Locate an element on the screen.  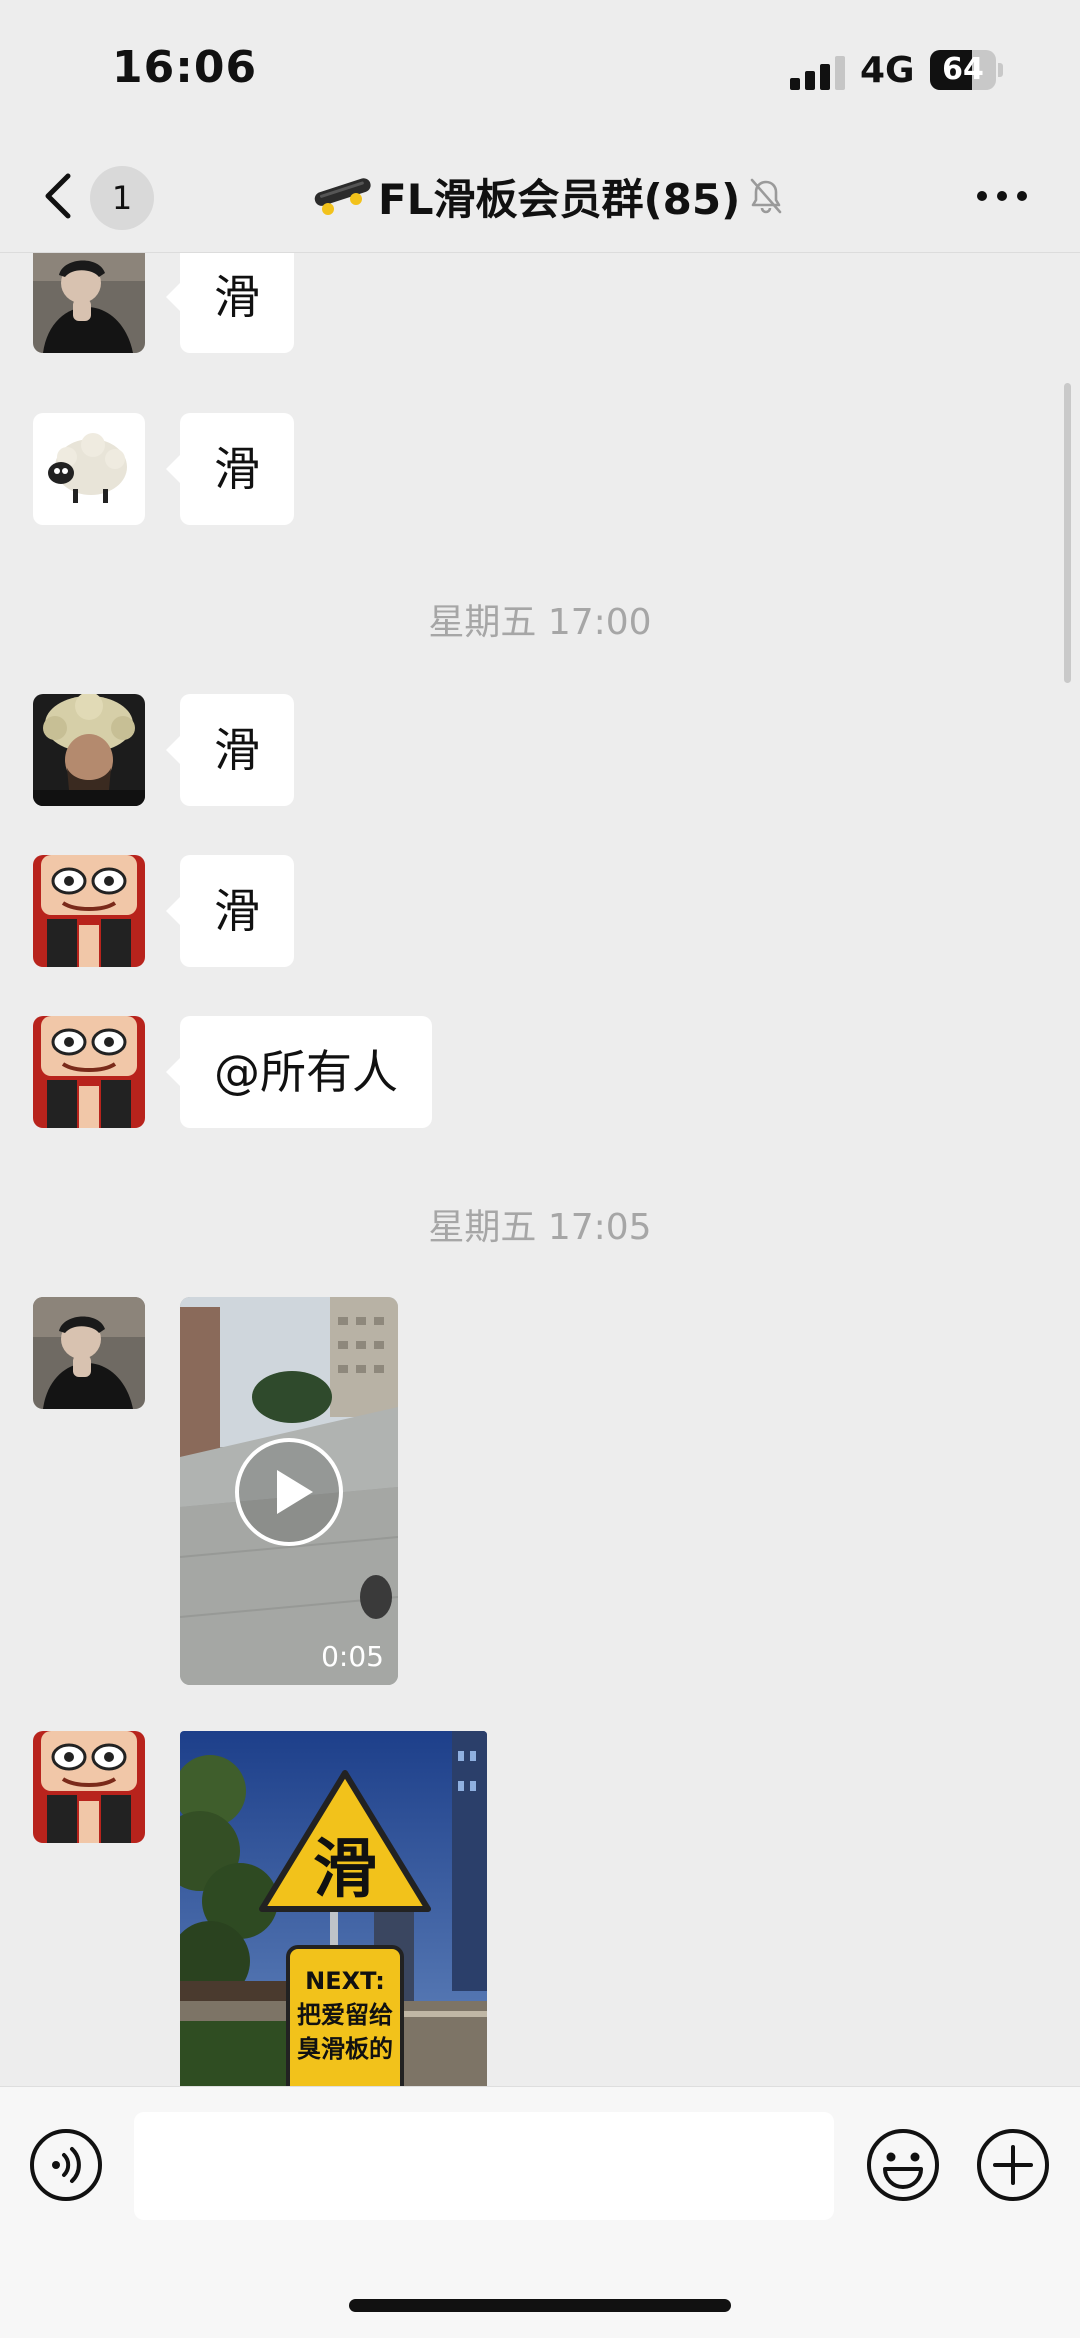
chevron-left-icon is located at coordinates (58, 196).